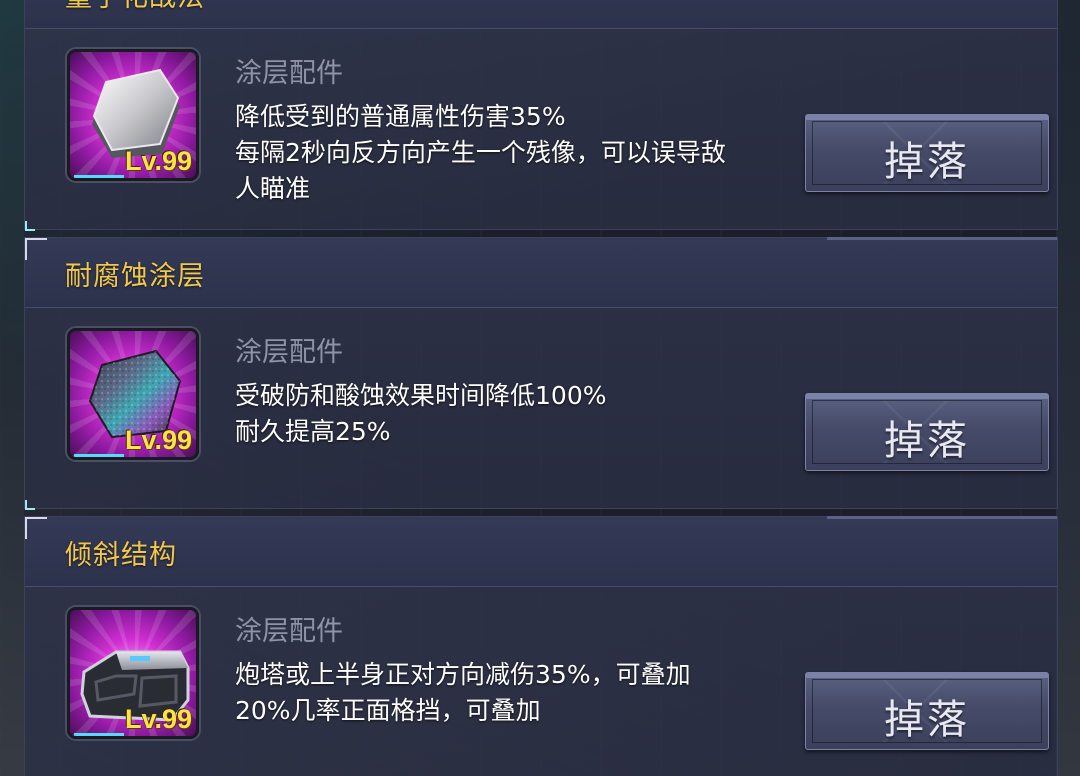 Image resolution: width=1080 pixels, height=776 pixels. I want to click on background-left-deco, so click(12, 388).